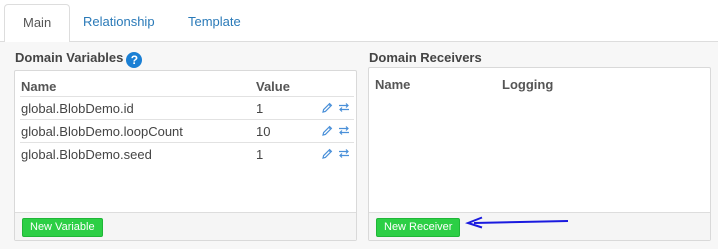 This screenshot has width=718, height=249. Describe the element at coordinates (102, 131) in the screenshot. I see `variable-name: global.BlobDemo.loopCount` at that location.